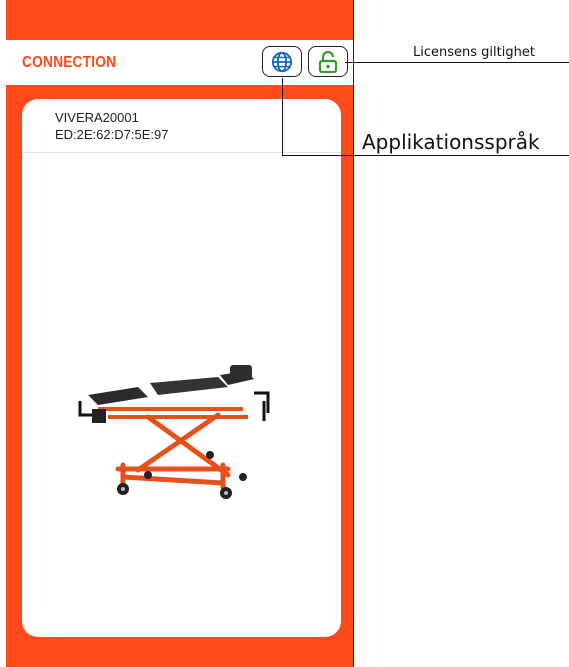  What do you see at coordinates (181, 126) in the screenshot?
I see `device-list-item: VIVERA20001 ED:2E:62:D7:5E:97` at bounding box center [181, 126].